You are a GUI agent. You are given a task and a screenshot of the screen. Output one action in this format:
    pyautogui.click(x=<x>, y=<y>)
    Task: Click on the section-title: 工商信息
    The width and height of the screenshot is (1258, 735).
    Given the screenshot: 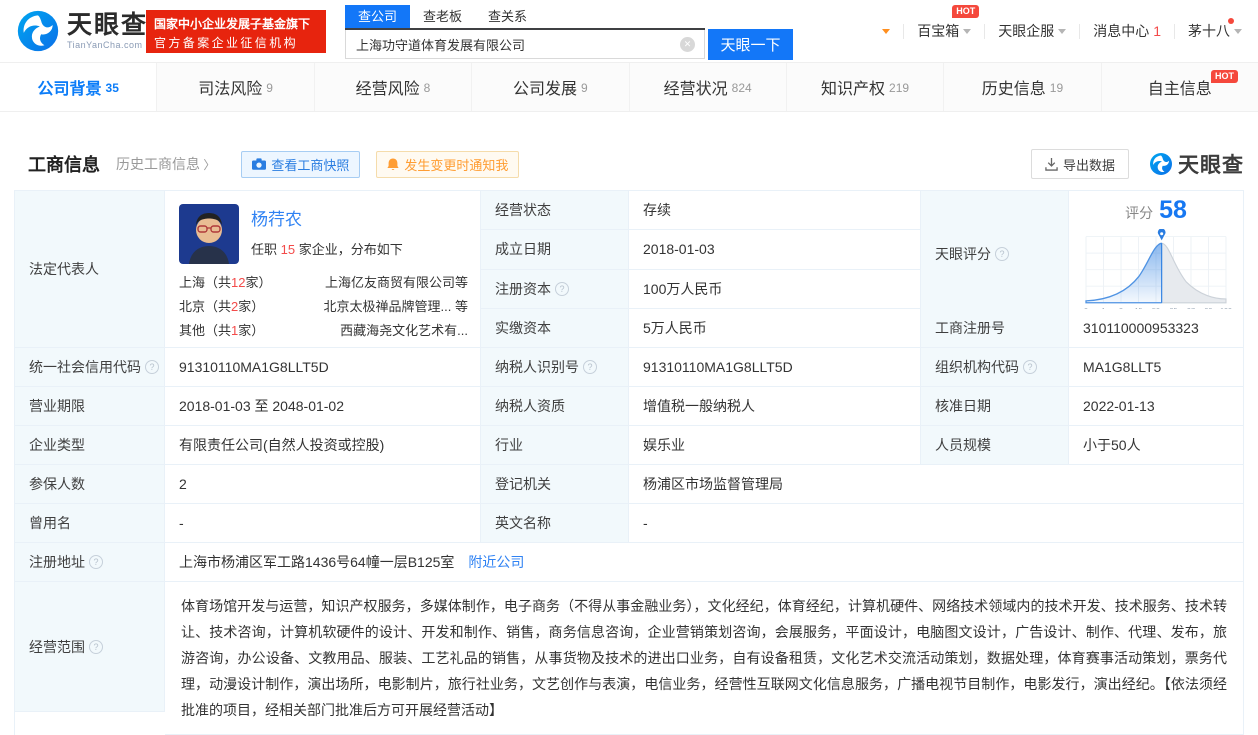 What is the action you would take?
    pyautogui.click(x=64, y=165)
    